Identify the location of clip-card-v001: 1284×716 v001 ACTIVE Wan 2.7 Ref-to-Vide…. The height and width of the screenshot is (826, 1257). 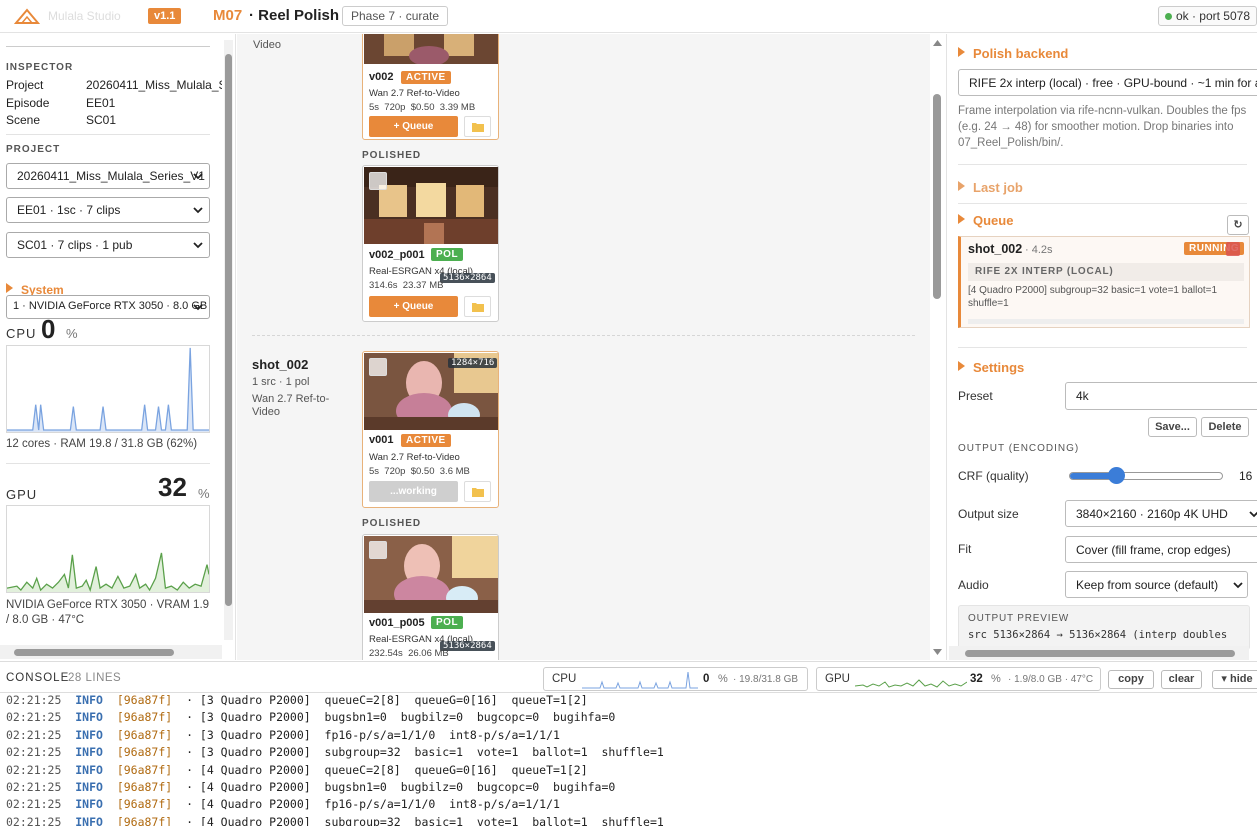
(430, 429).